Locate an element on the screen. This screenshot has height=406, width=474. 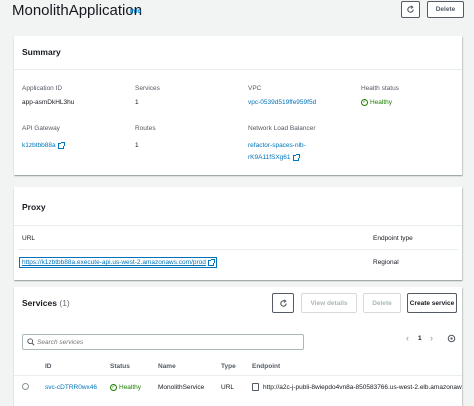
nlb-link-line1: refactor-spaces-nlb- is located at coordinates (277, 145).